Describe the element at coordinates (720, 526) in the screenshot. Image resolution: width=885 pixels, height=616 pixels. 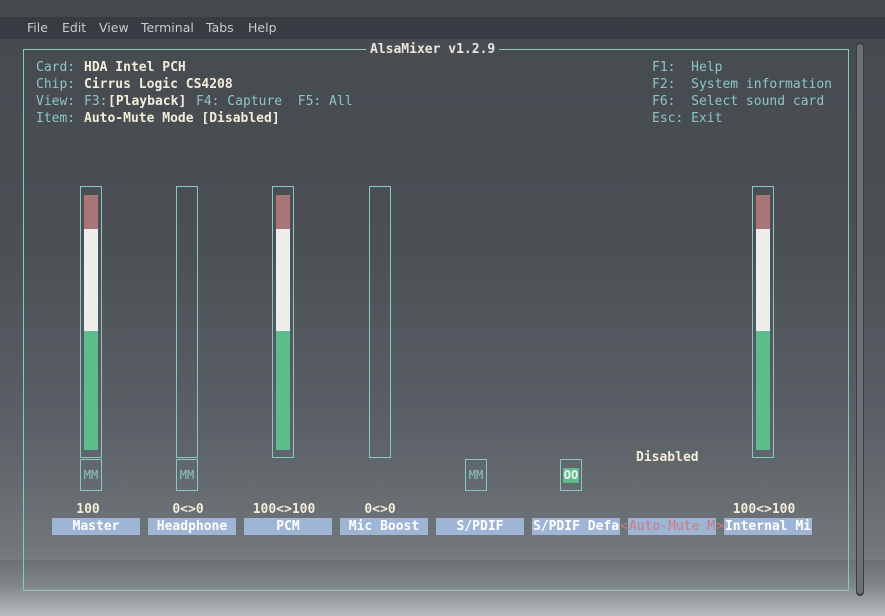
I see `selection-arrow-right: >` at that location.